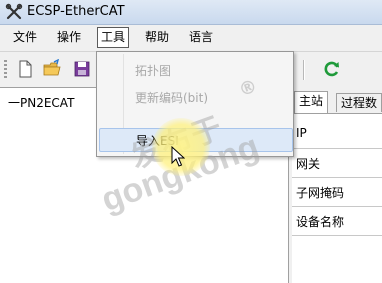  What do you see at coordinates (337, 134) in the screenshot?
I see `grid-row-ip: IP` at bounding box center [337, 134].